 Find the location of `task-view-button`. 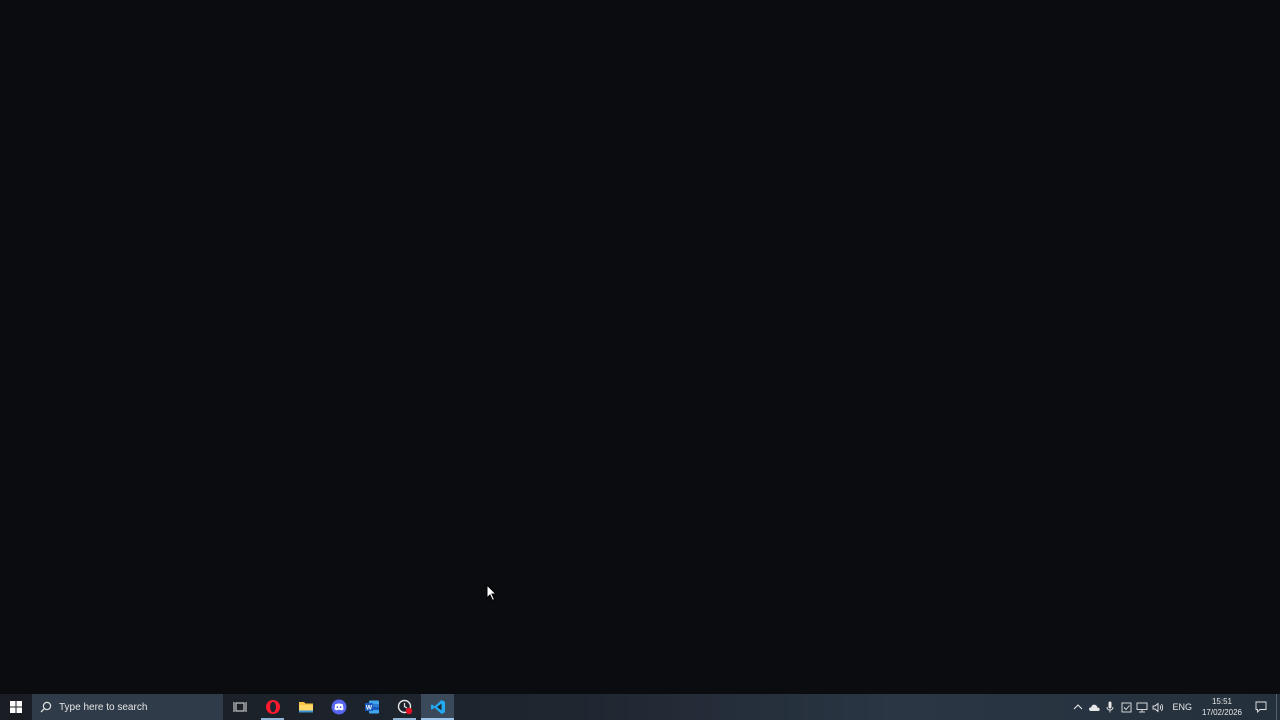

task-view-button is located at coordinates (239, 707).